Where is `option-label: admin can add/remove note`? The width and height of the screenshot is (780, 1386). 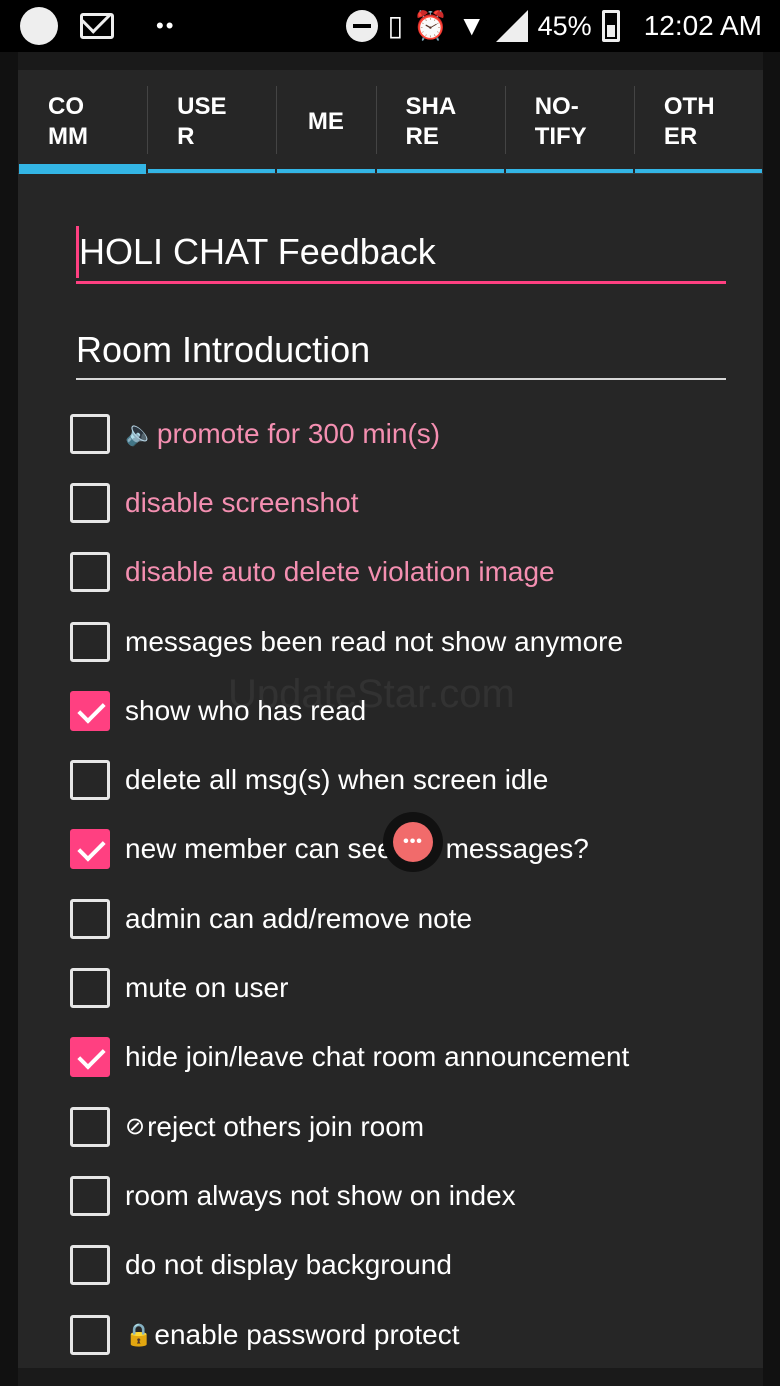
option-label: admin can add/remove note is located at coordinates (299, 918).